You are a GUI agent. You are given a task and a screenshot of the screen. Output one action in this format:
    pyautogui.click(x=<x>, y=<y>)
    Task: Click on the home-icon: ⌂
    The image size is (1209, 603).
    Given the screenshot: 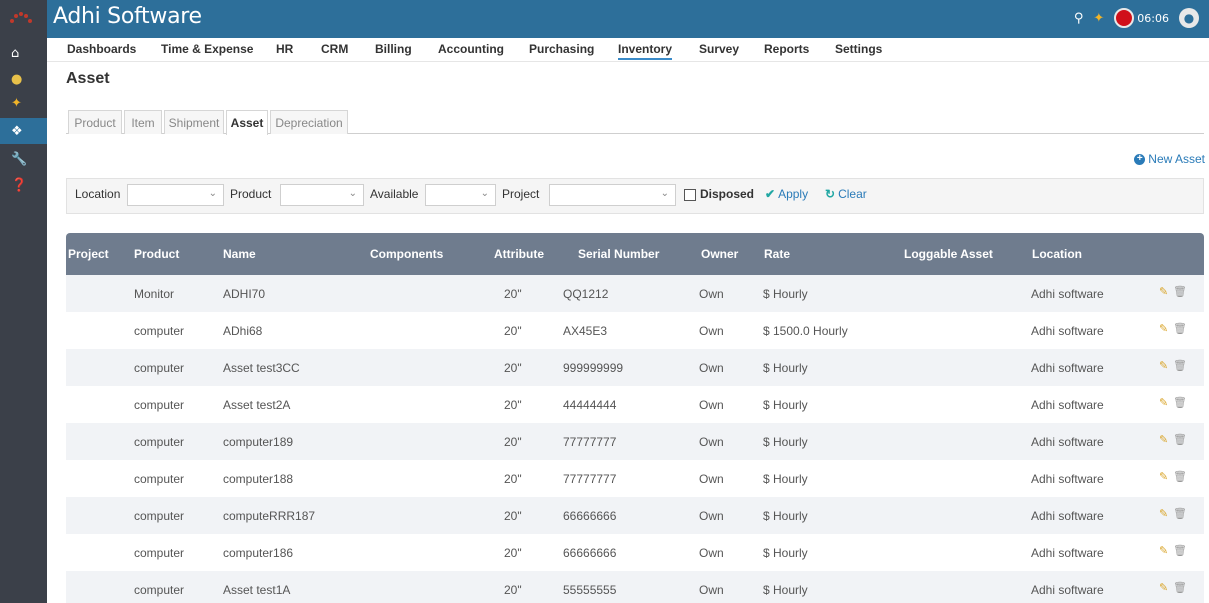 What is the action you would take?
    pyautogui.click(x=23, y=53)
    